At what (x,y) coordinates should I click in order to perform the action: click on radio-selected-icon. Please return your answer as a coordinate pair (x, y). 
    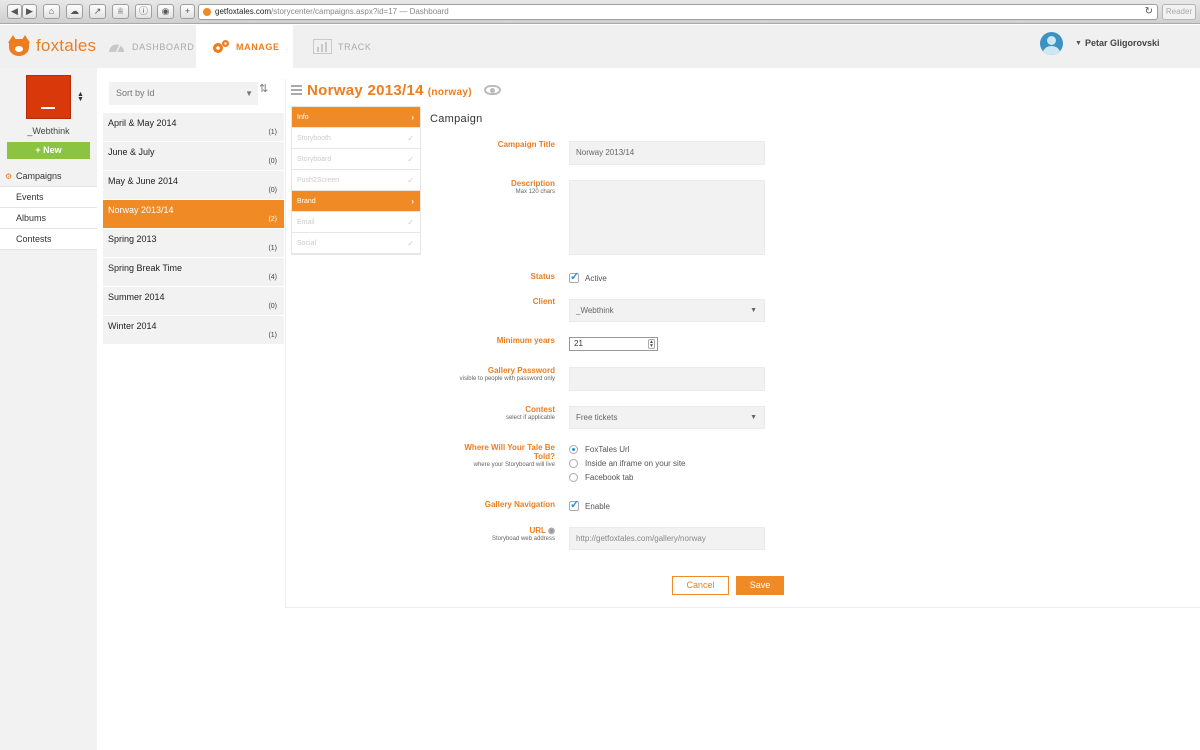
    Looking at the image, I should click on (573, 449).